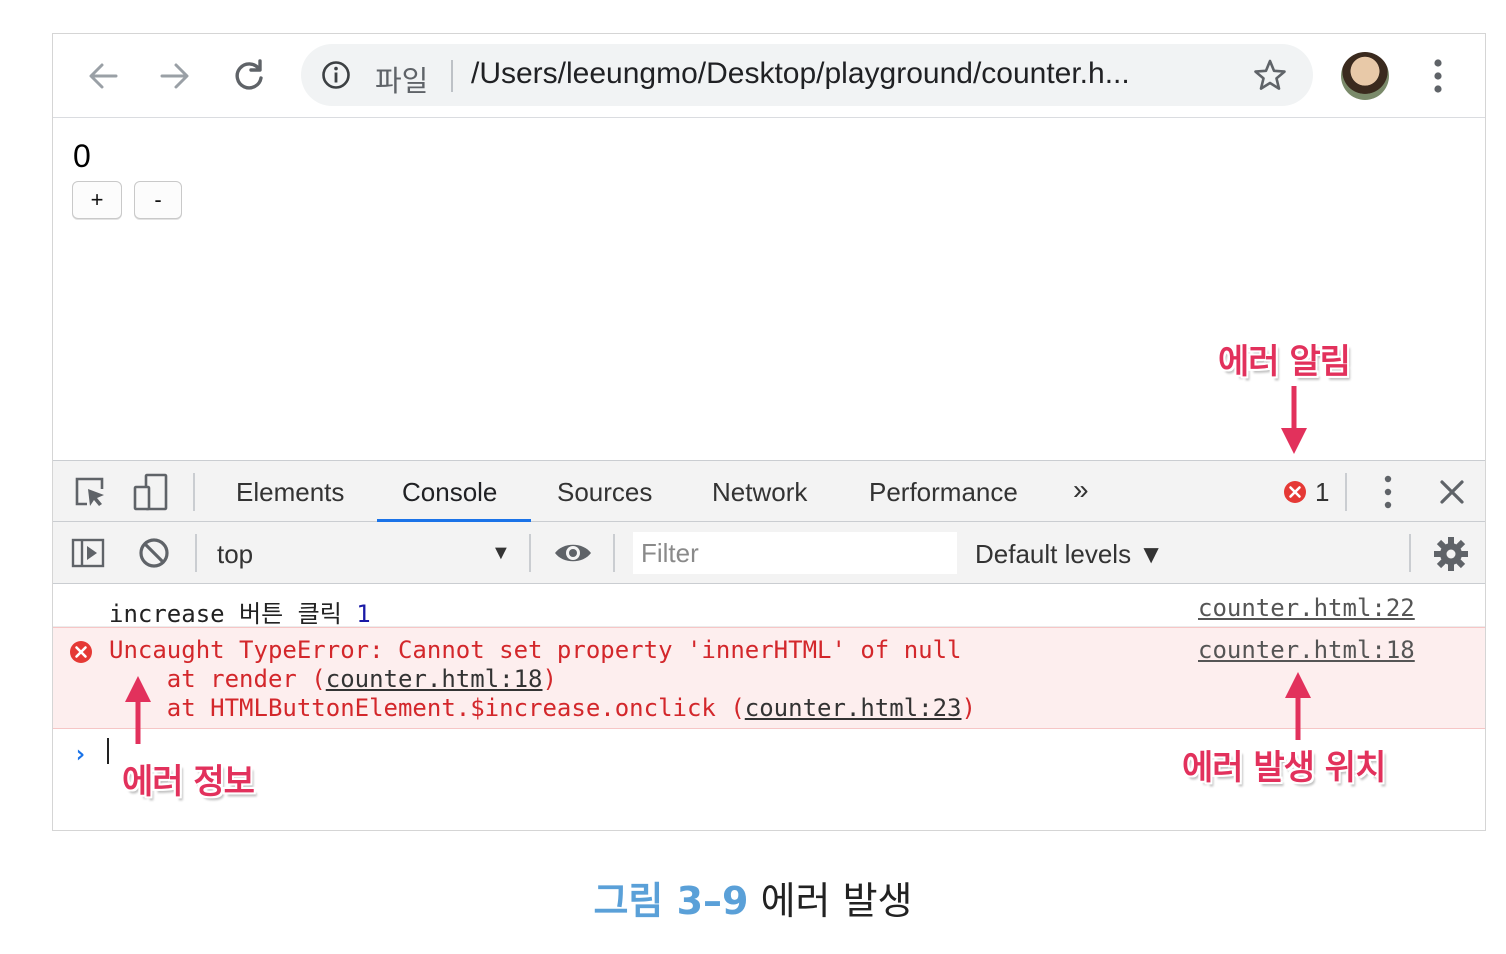 The width and height of the screenshot is (1506, 954). Describe the element at coordinates (1322, 492) in the screenshot. I see `error-count: 1` at that location.